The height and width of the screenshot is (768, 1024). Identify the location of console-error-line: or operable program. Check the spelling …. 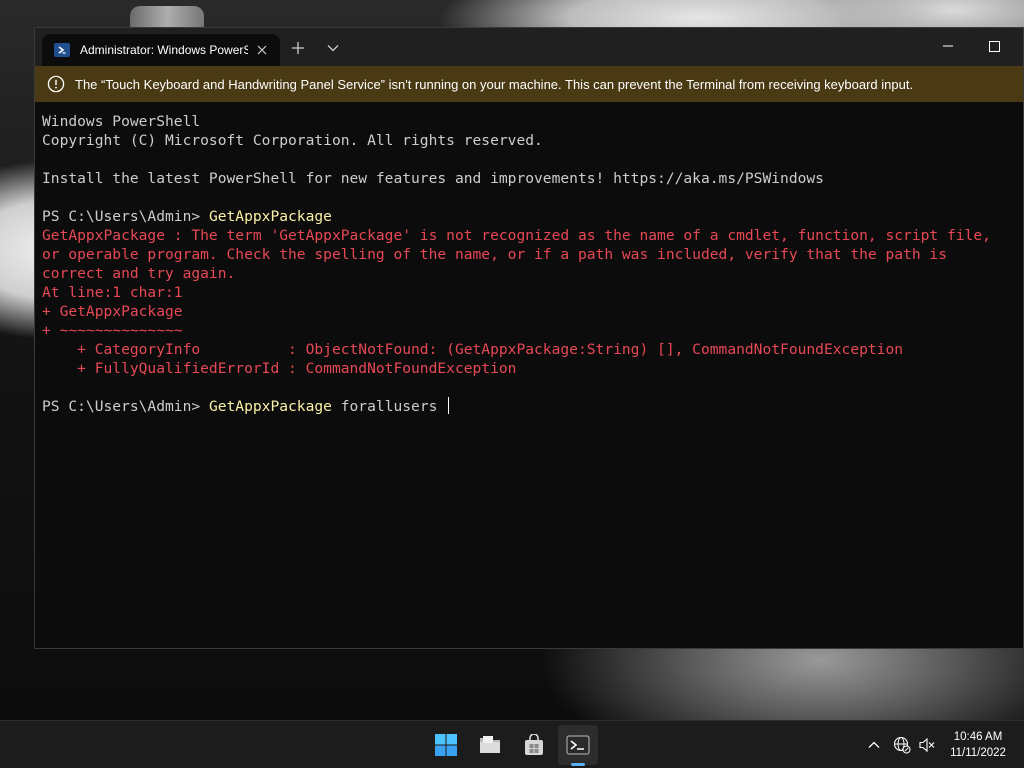
(494, 254).